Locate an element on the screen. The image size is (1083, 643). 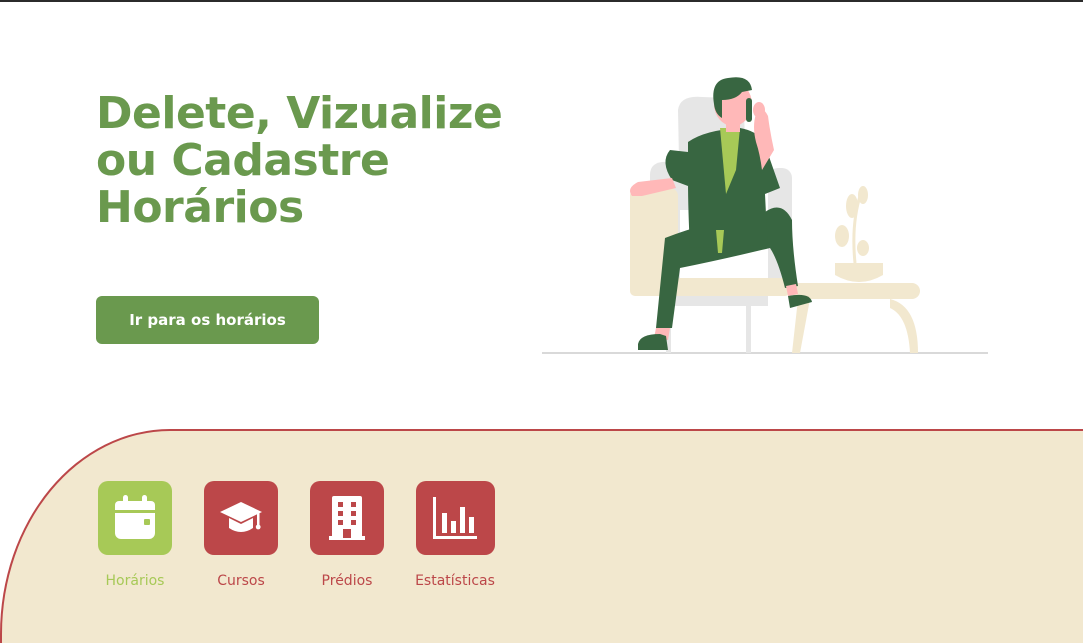
nav-label-cursos: Cursos is located at coordinates (241, 581).